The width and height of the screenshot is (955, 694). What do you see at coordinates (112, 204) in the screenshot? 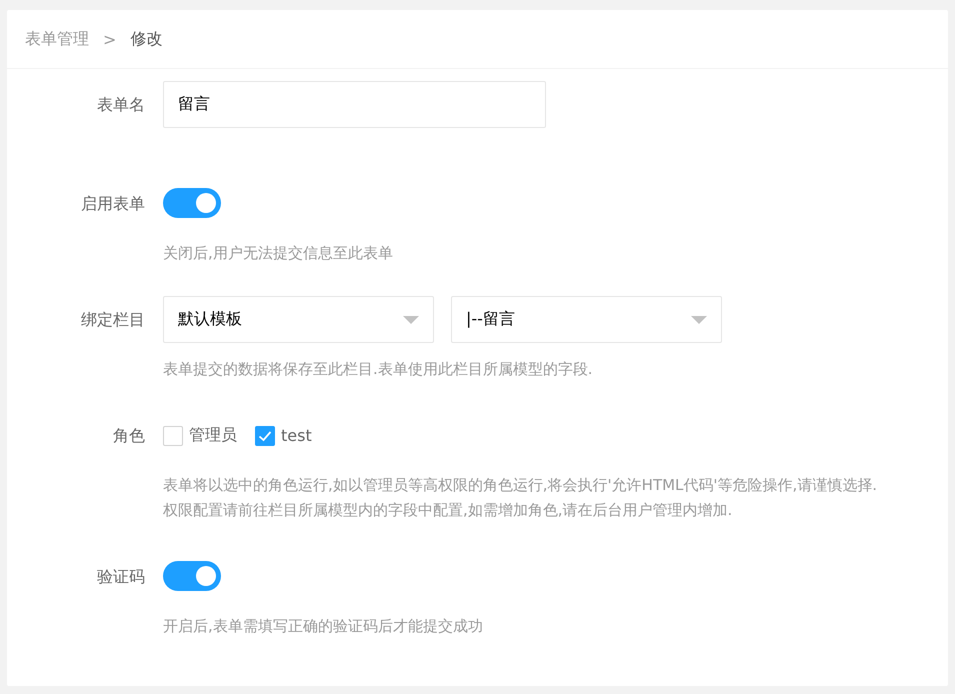
I see `field-label: 启用表单` at bounding box center [112, 204].